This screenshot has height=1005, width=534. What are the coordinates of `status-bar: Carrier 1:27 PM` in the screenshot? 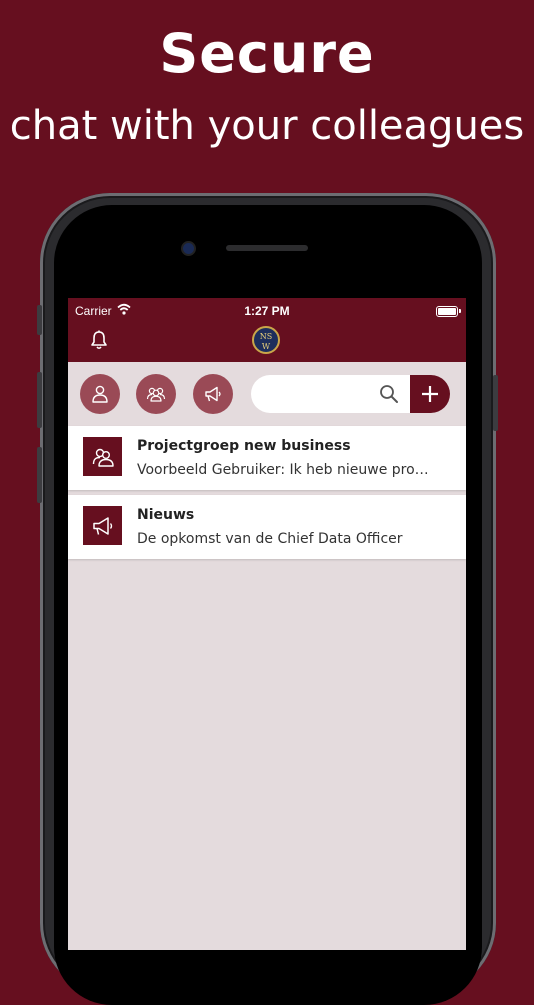 It's located at (267, 310).